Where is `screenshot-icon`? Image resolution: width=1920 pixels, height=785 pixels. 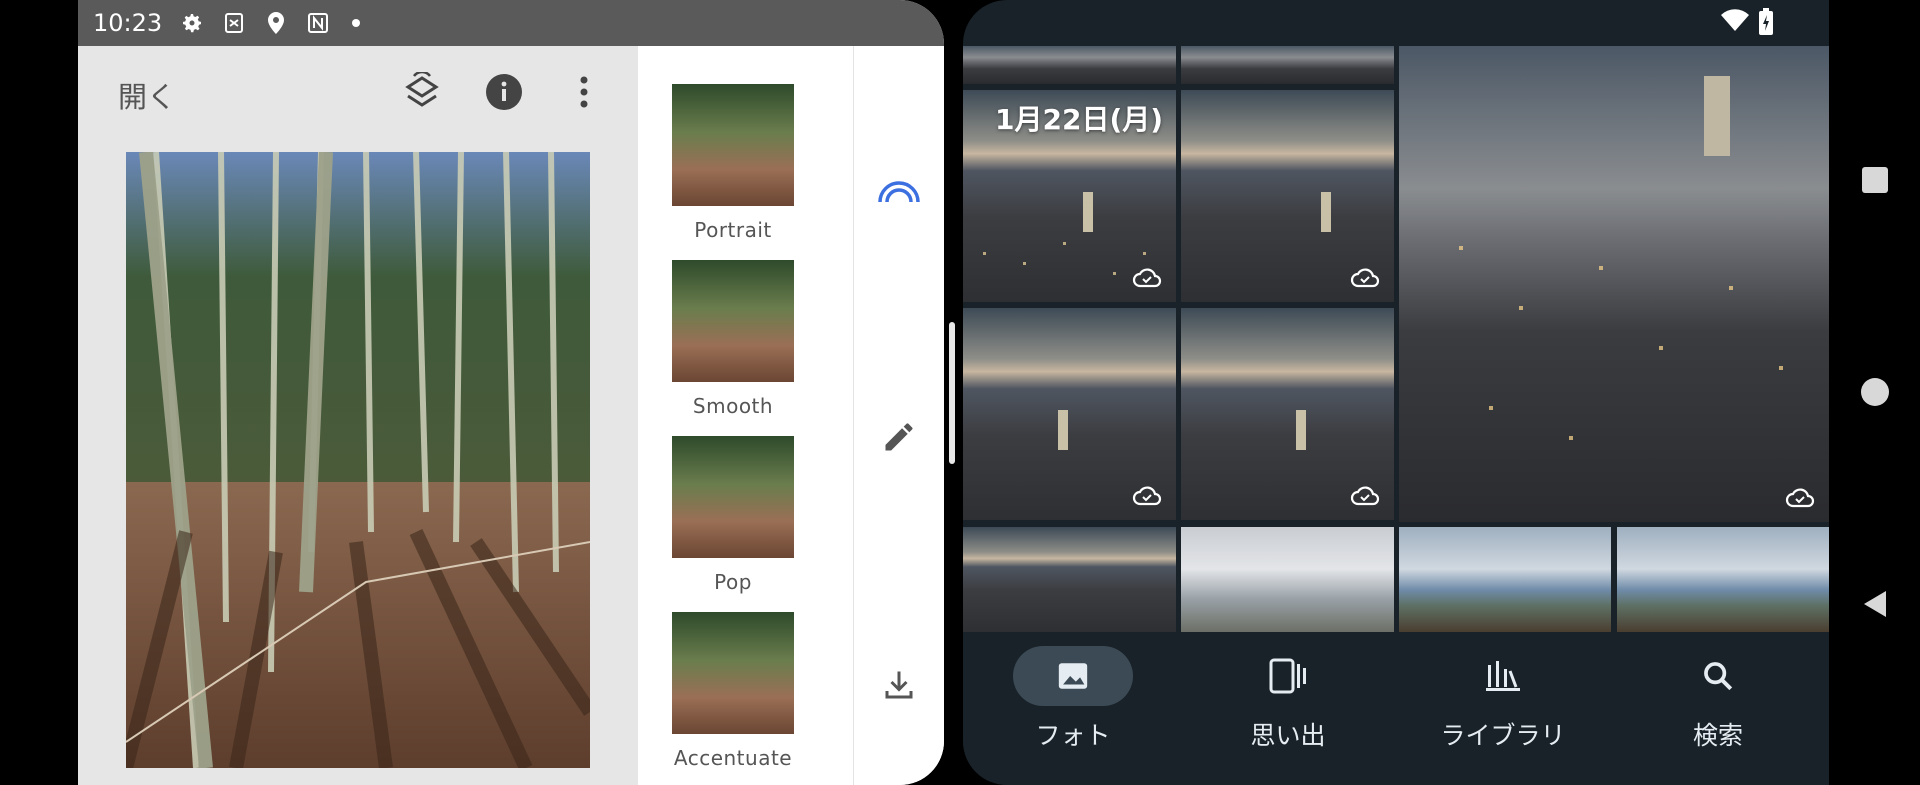
screenshot-icon is located at coordinates (234, 23).